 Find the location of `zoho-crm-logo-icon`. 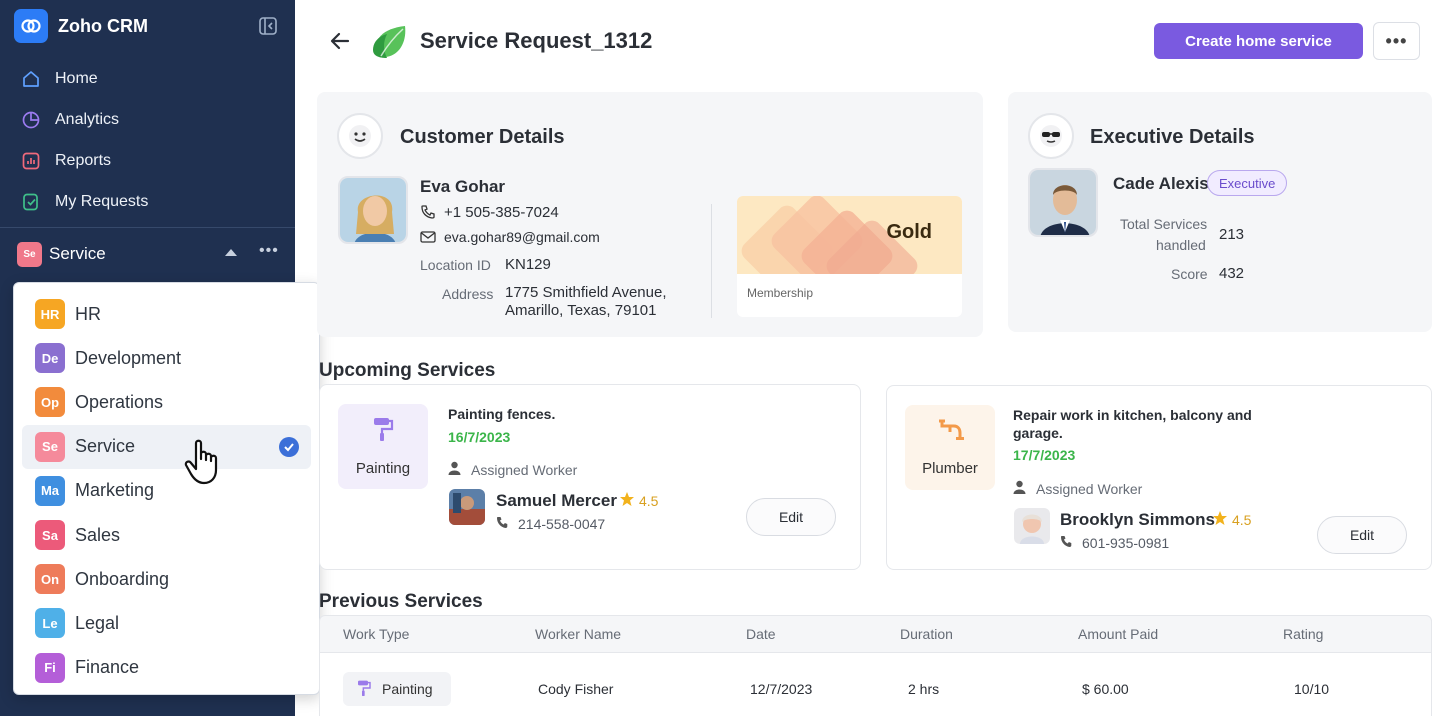

zoho-crm-logo-icon is located at coordinates (31, 26).